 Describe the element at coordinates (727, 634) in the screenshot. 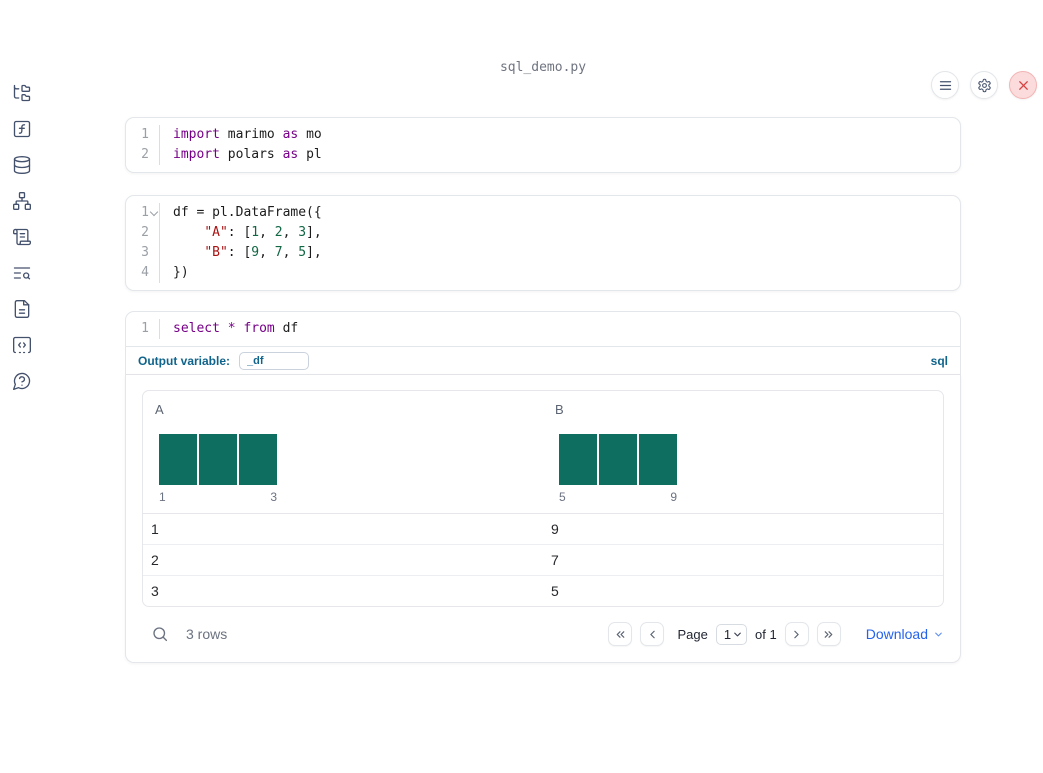

I see `page-select-value: 1` at that location.